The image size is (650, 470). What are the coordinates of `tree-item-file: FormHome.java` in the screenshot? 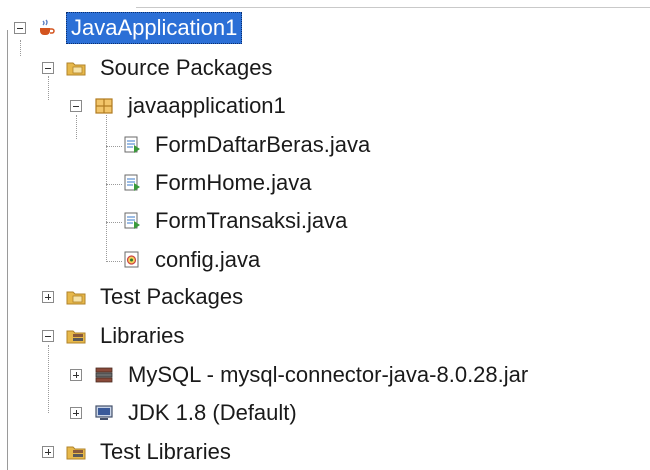 It's located at (233, 183).